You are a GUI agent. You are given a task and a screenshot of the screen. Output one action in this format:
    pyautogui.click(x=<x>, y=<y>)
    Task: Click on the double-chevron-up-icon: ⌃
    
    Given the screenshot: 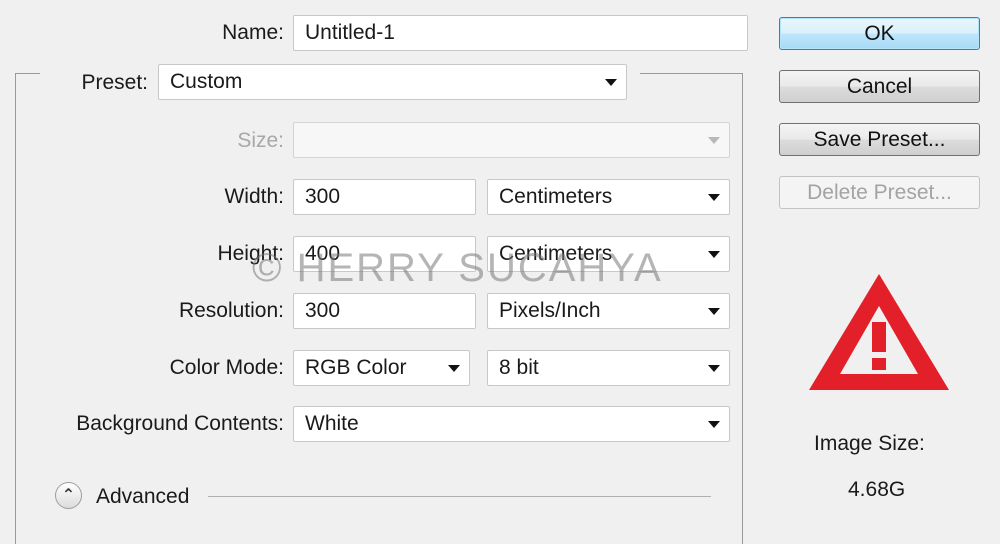 What is the action you would take?
    pyautogui.click(x=68, y=495)
    